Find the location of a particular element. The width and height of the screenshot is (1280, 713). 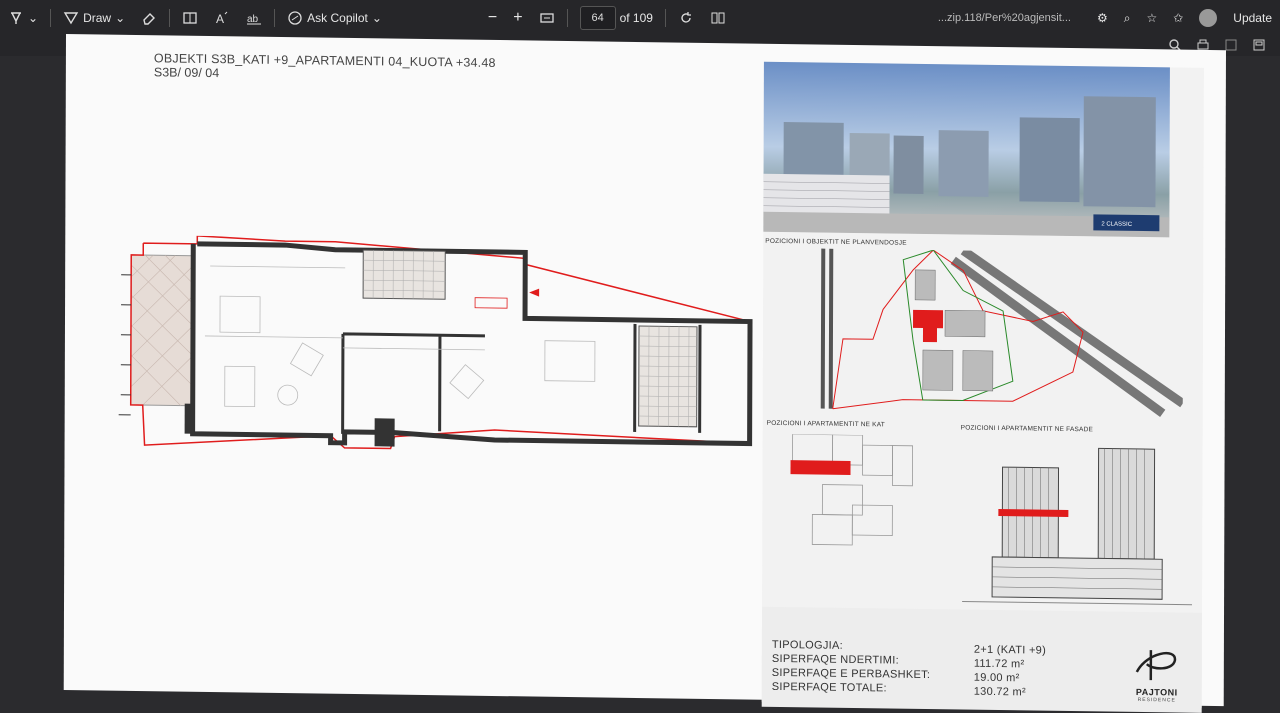

copilot-icon is located at coordinates (295, 18).